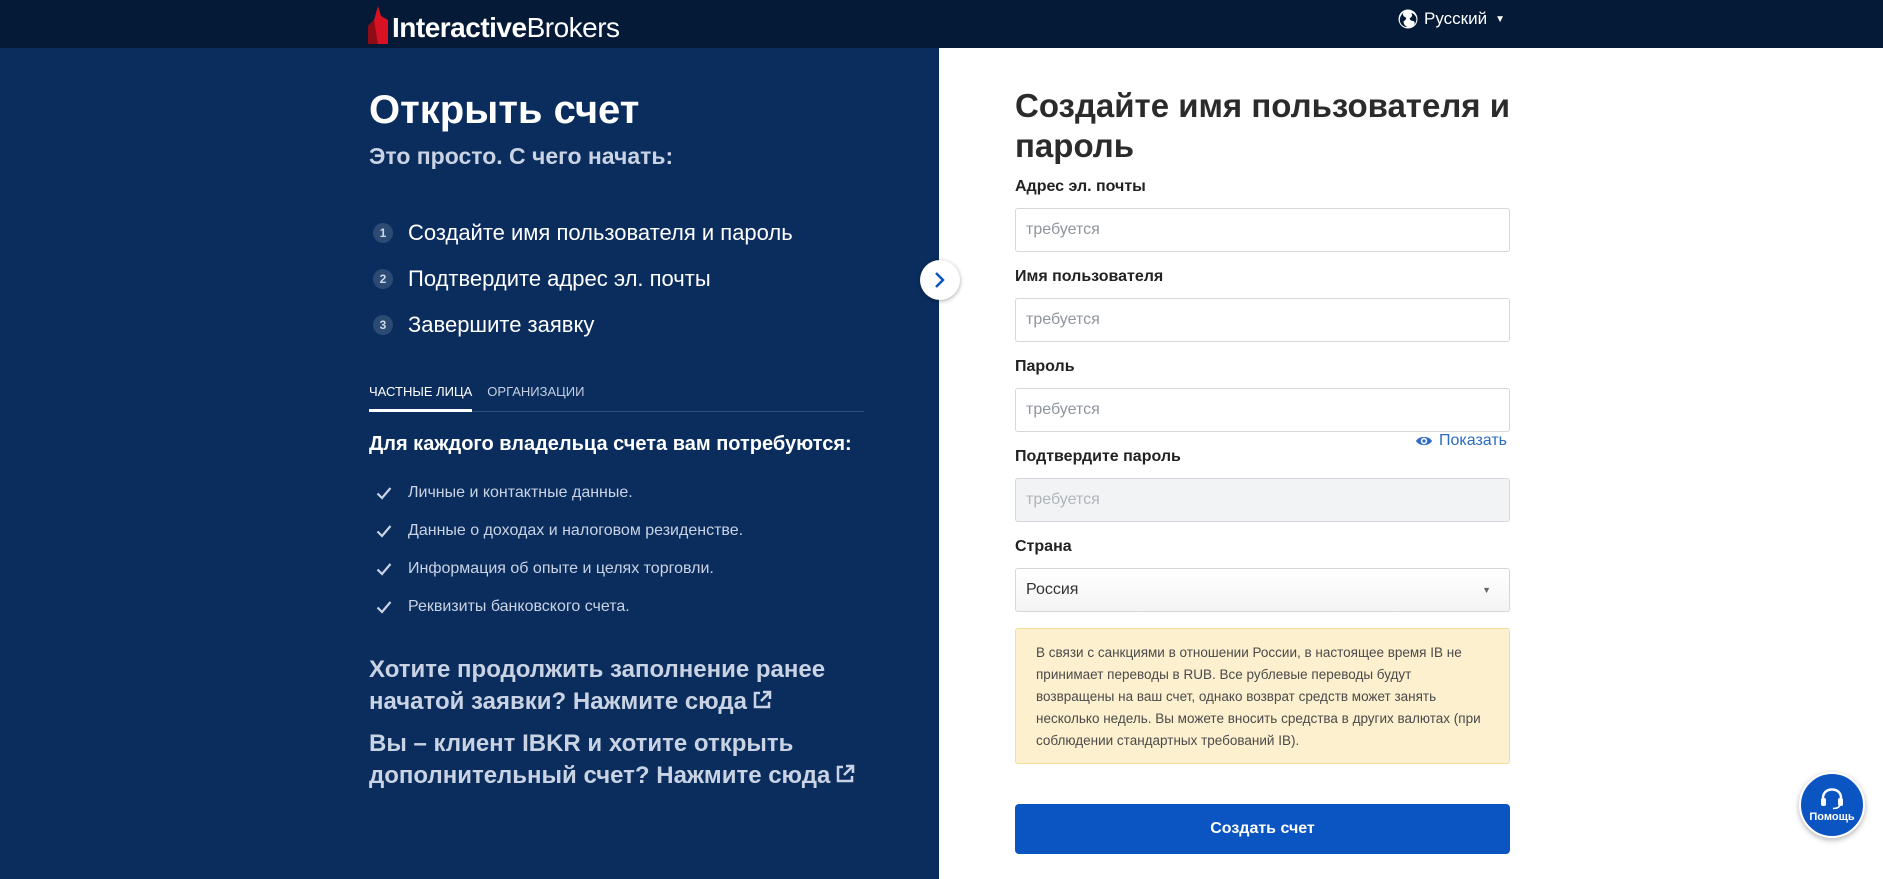 This screenshot has width=1883, height=879. I want to click on country-value: Россия, so click(1052, 589).